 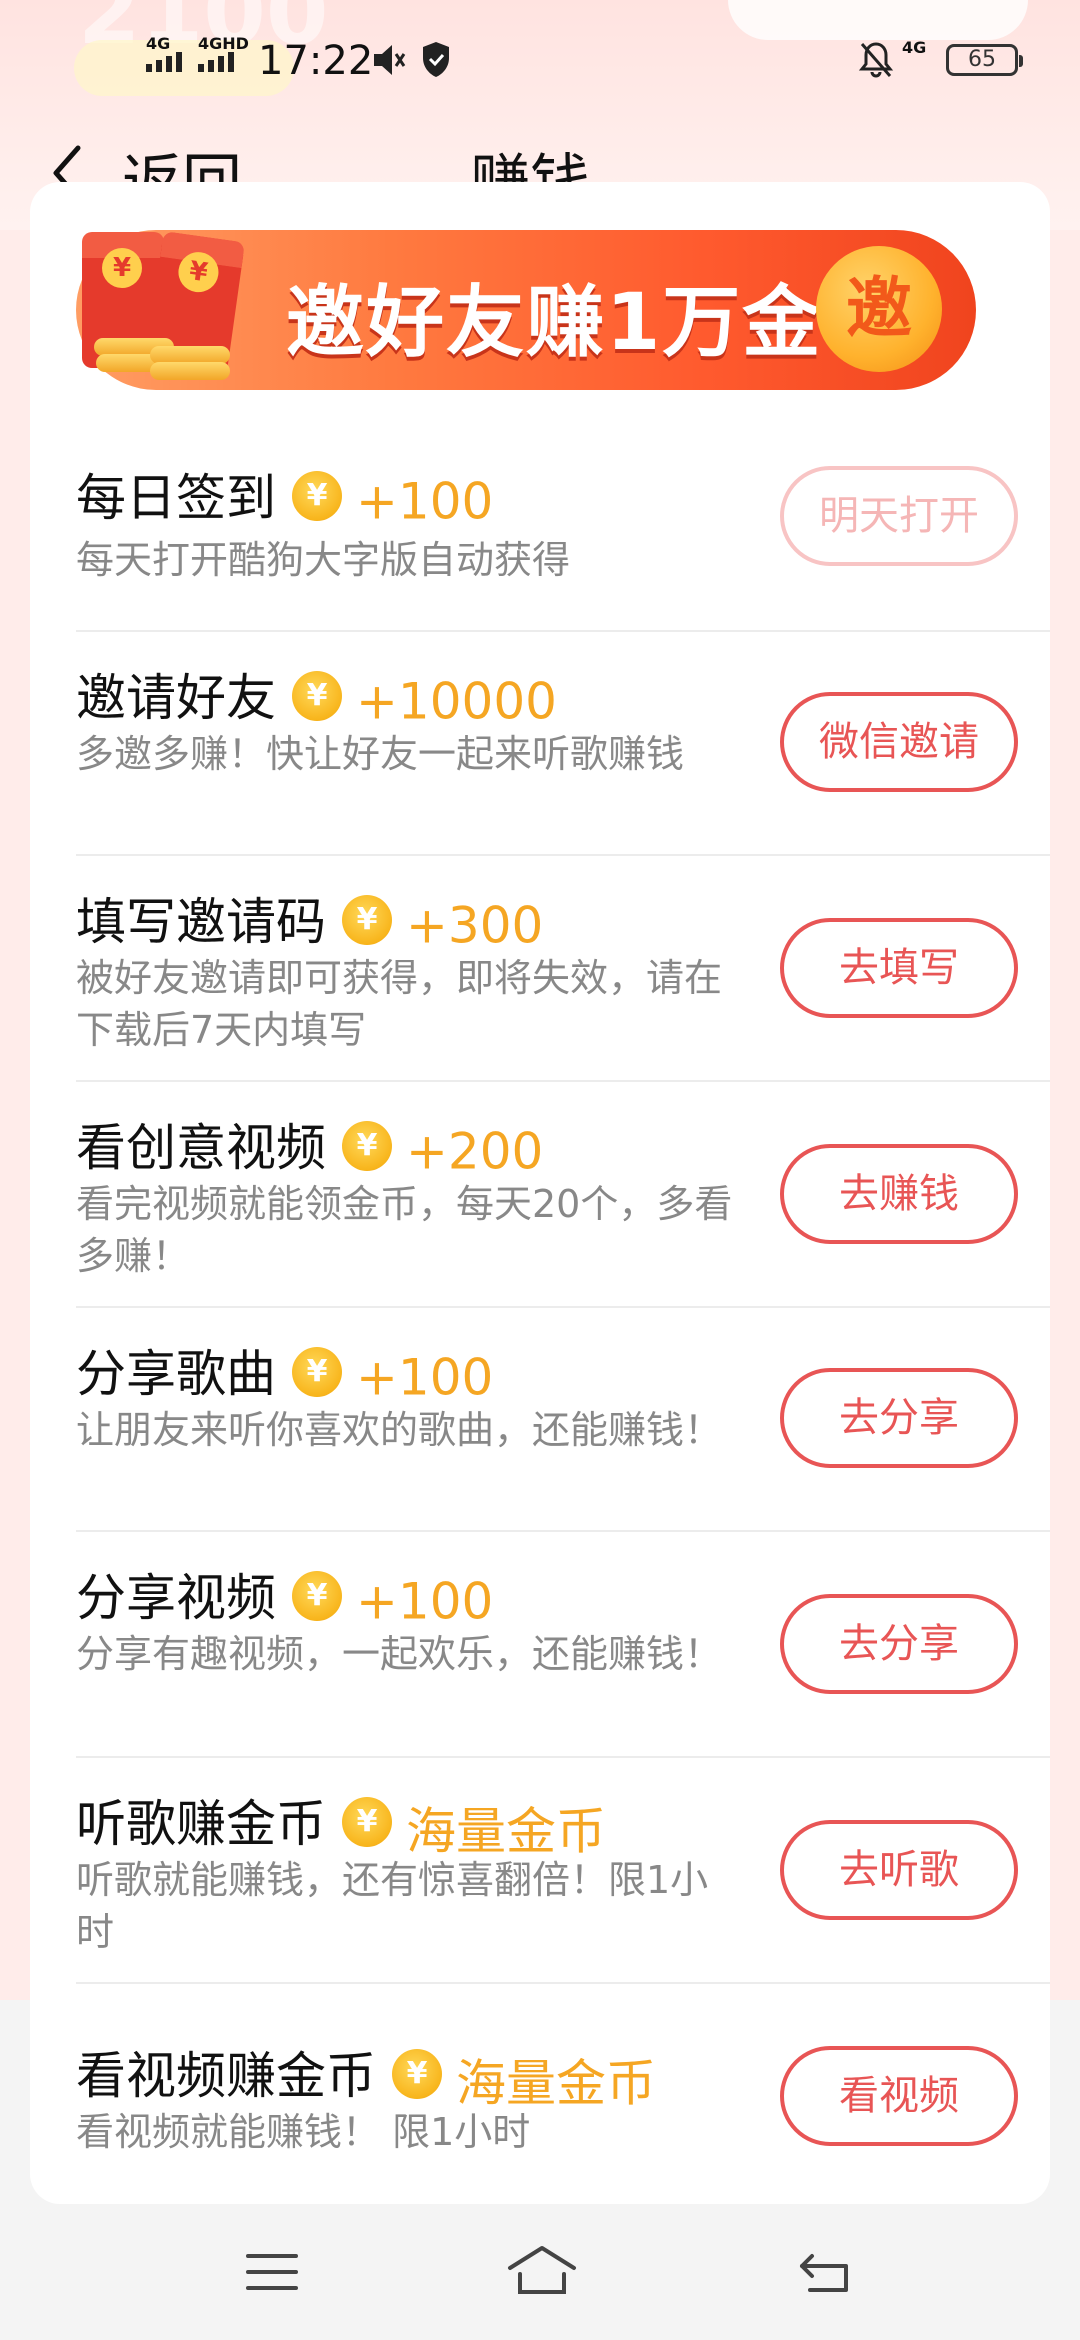 I want to click on task-title: 听歌赚金币, so click(x=201, y=1824).